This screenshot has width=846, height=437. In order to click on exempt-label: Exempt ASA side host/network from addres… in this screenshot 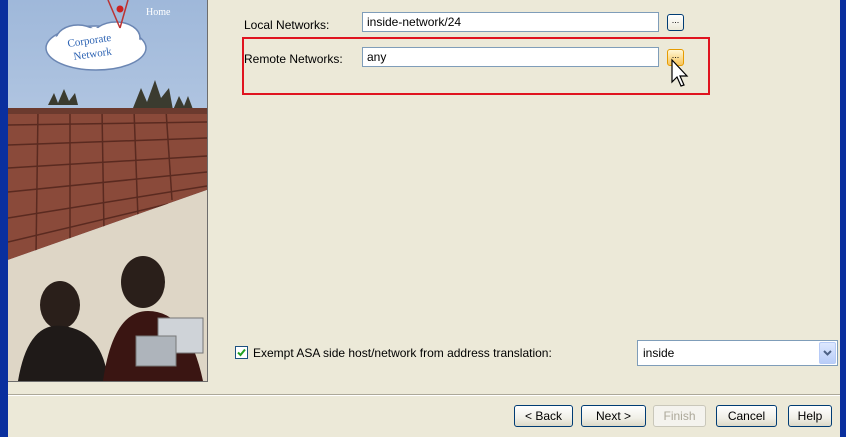, I will do `click(402, 353)`.